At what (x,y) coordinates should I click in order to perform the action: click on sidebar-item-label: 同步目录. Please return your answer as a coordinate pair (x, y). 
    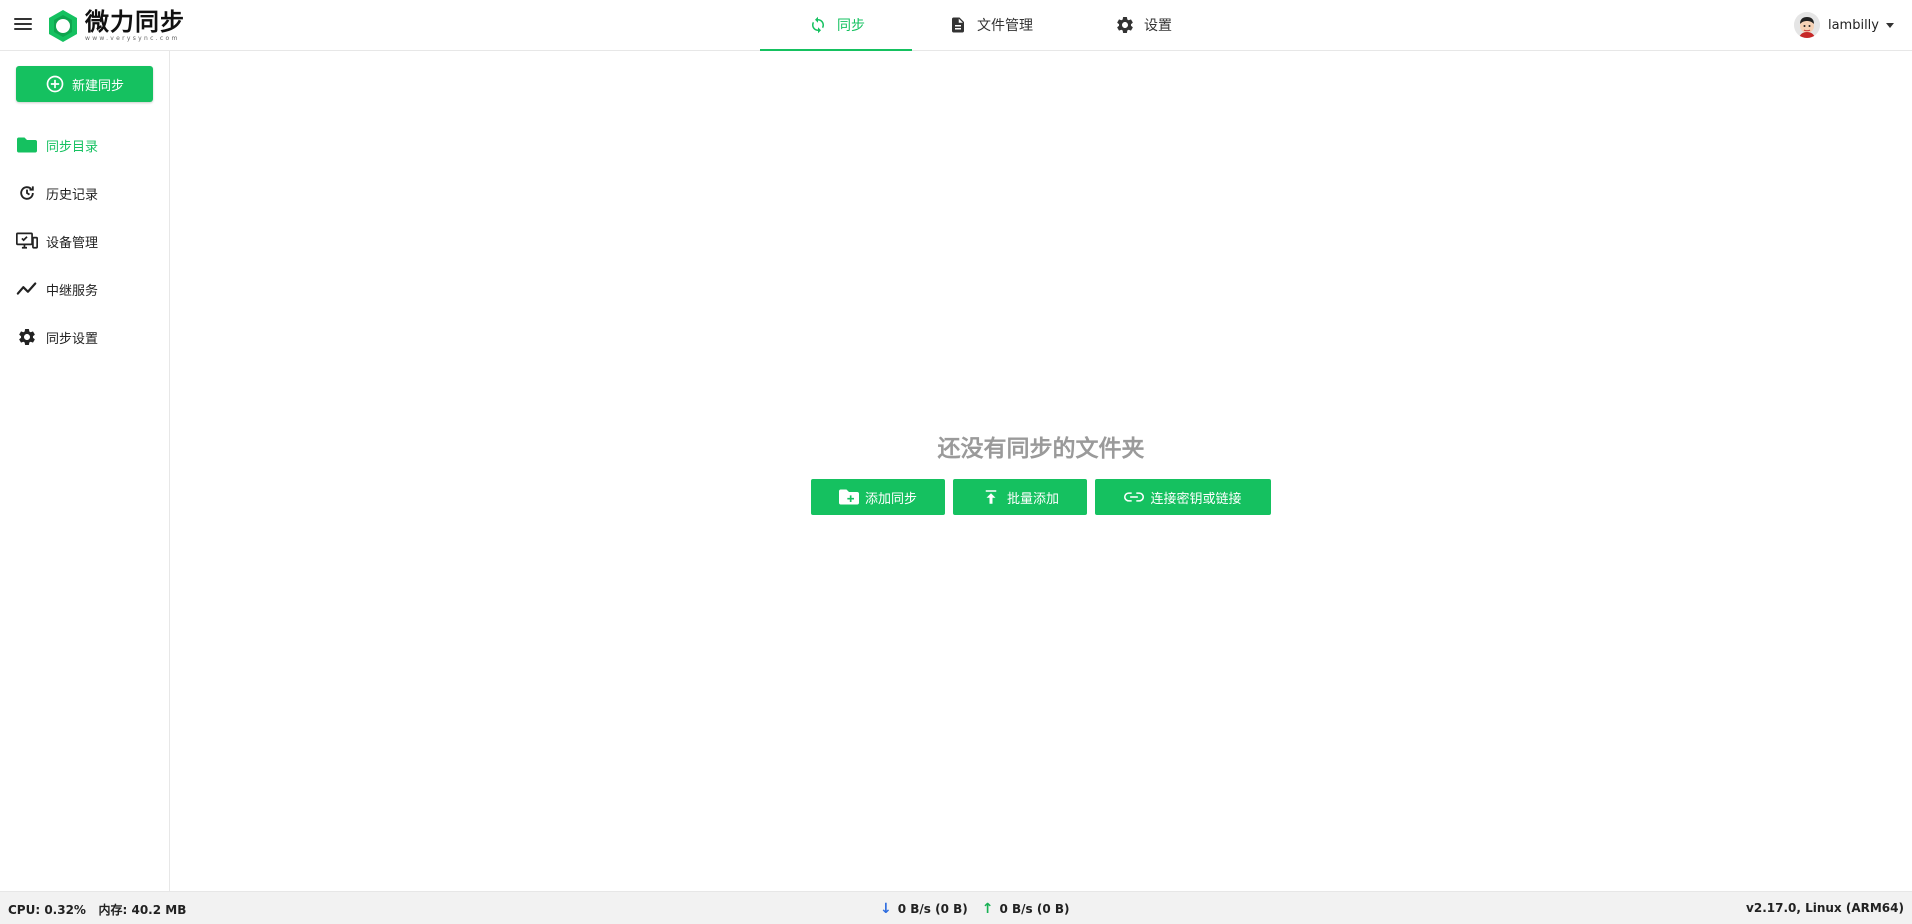
    Looking at the image, I should click on (72, 147).